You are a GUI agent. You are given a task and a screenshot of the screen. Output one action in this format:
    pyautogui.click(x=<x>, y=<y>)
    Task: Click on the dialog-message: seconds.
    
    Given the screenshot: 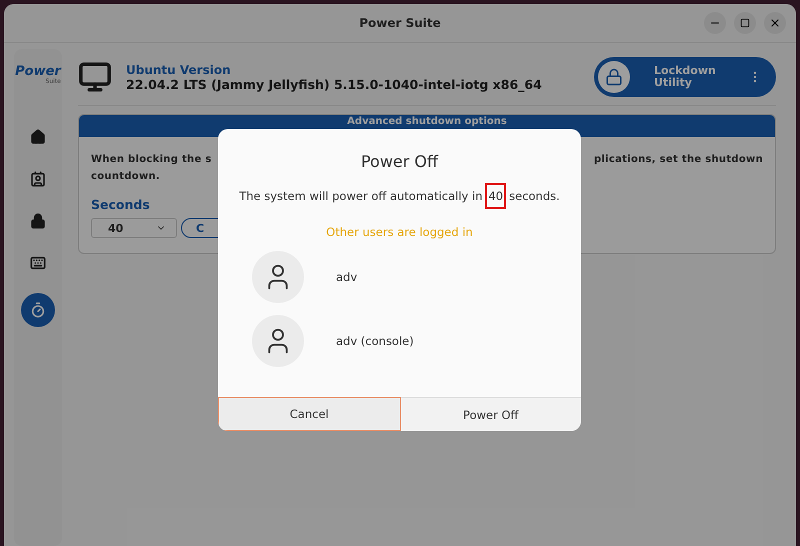 What is the action you would take?
    pyautogui.click(x=534, y=196)
    